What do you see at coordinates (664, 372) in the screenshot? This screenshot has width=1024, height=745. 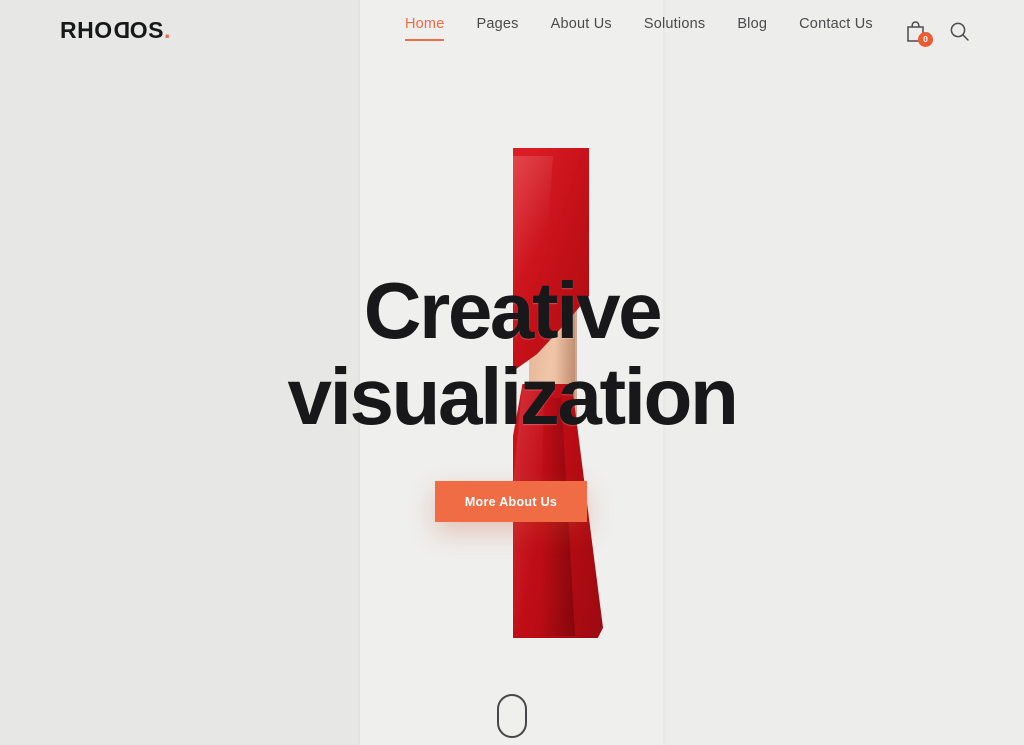 I see `panel-seam-right` at bounding box center [664, 372].